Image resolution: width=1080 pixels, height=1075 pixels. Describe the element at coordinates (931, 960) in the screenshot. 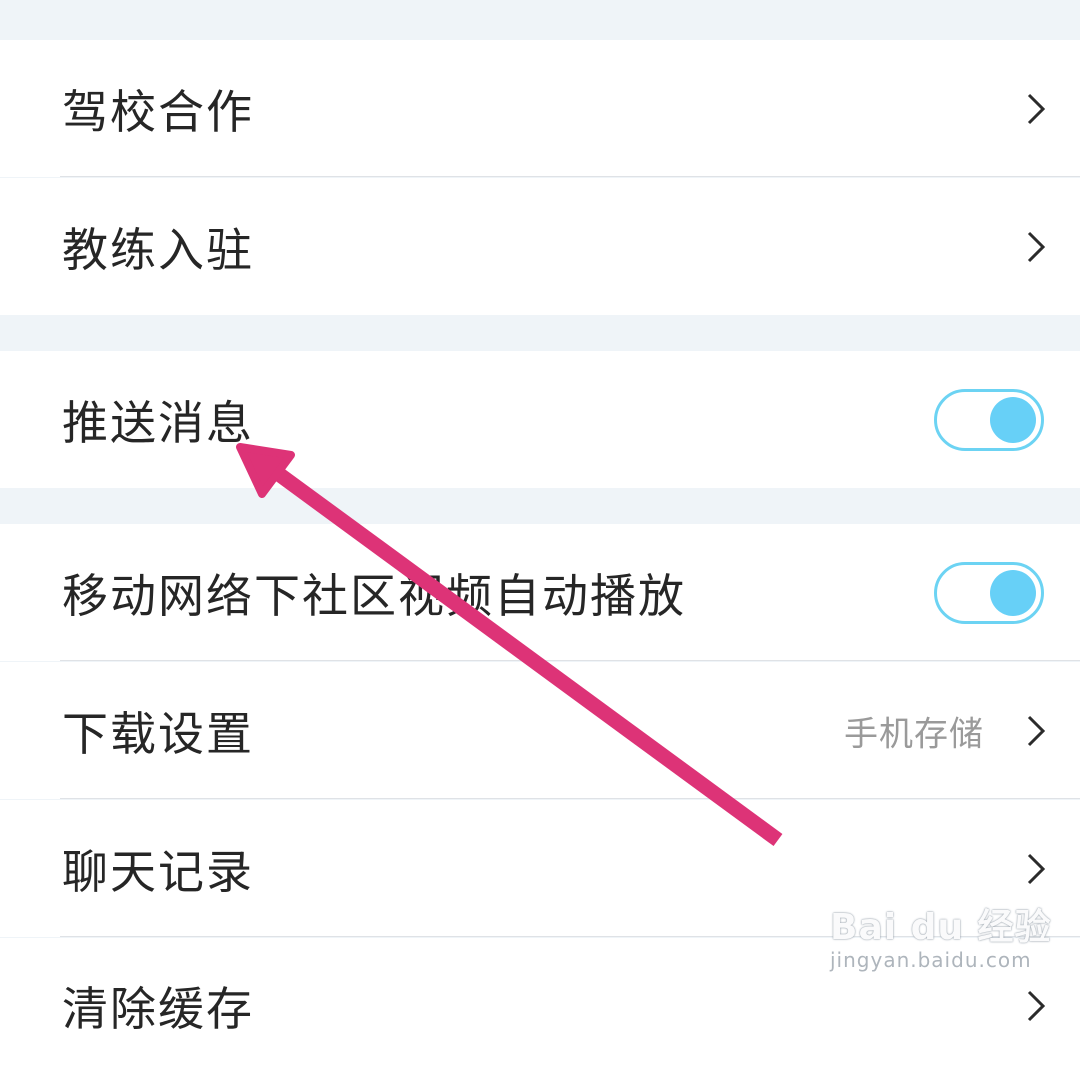

I see `watermark-url: jingyan.baidu.com` at that location.